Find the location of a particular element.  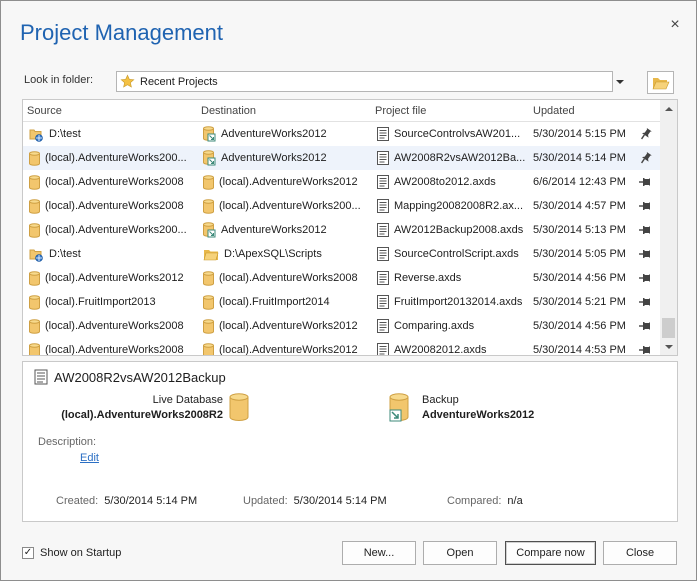

updated-text: 5/30/2014 5:15 PM is located at coordinates (579, 134).